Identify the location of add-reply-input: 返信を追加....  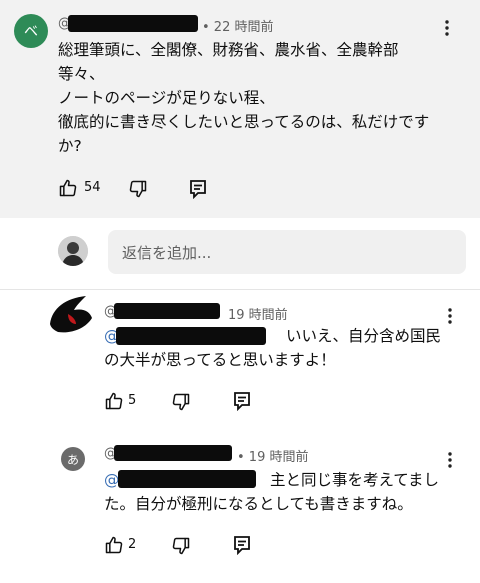
(287, 252).